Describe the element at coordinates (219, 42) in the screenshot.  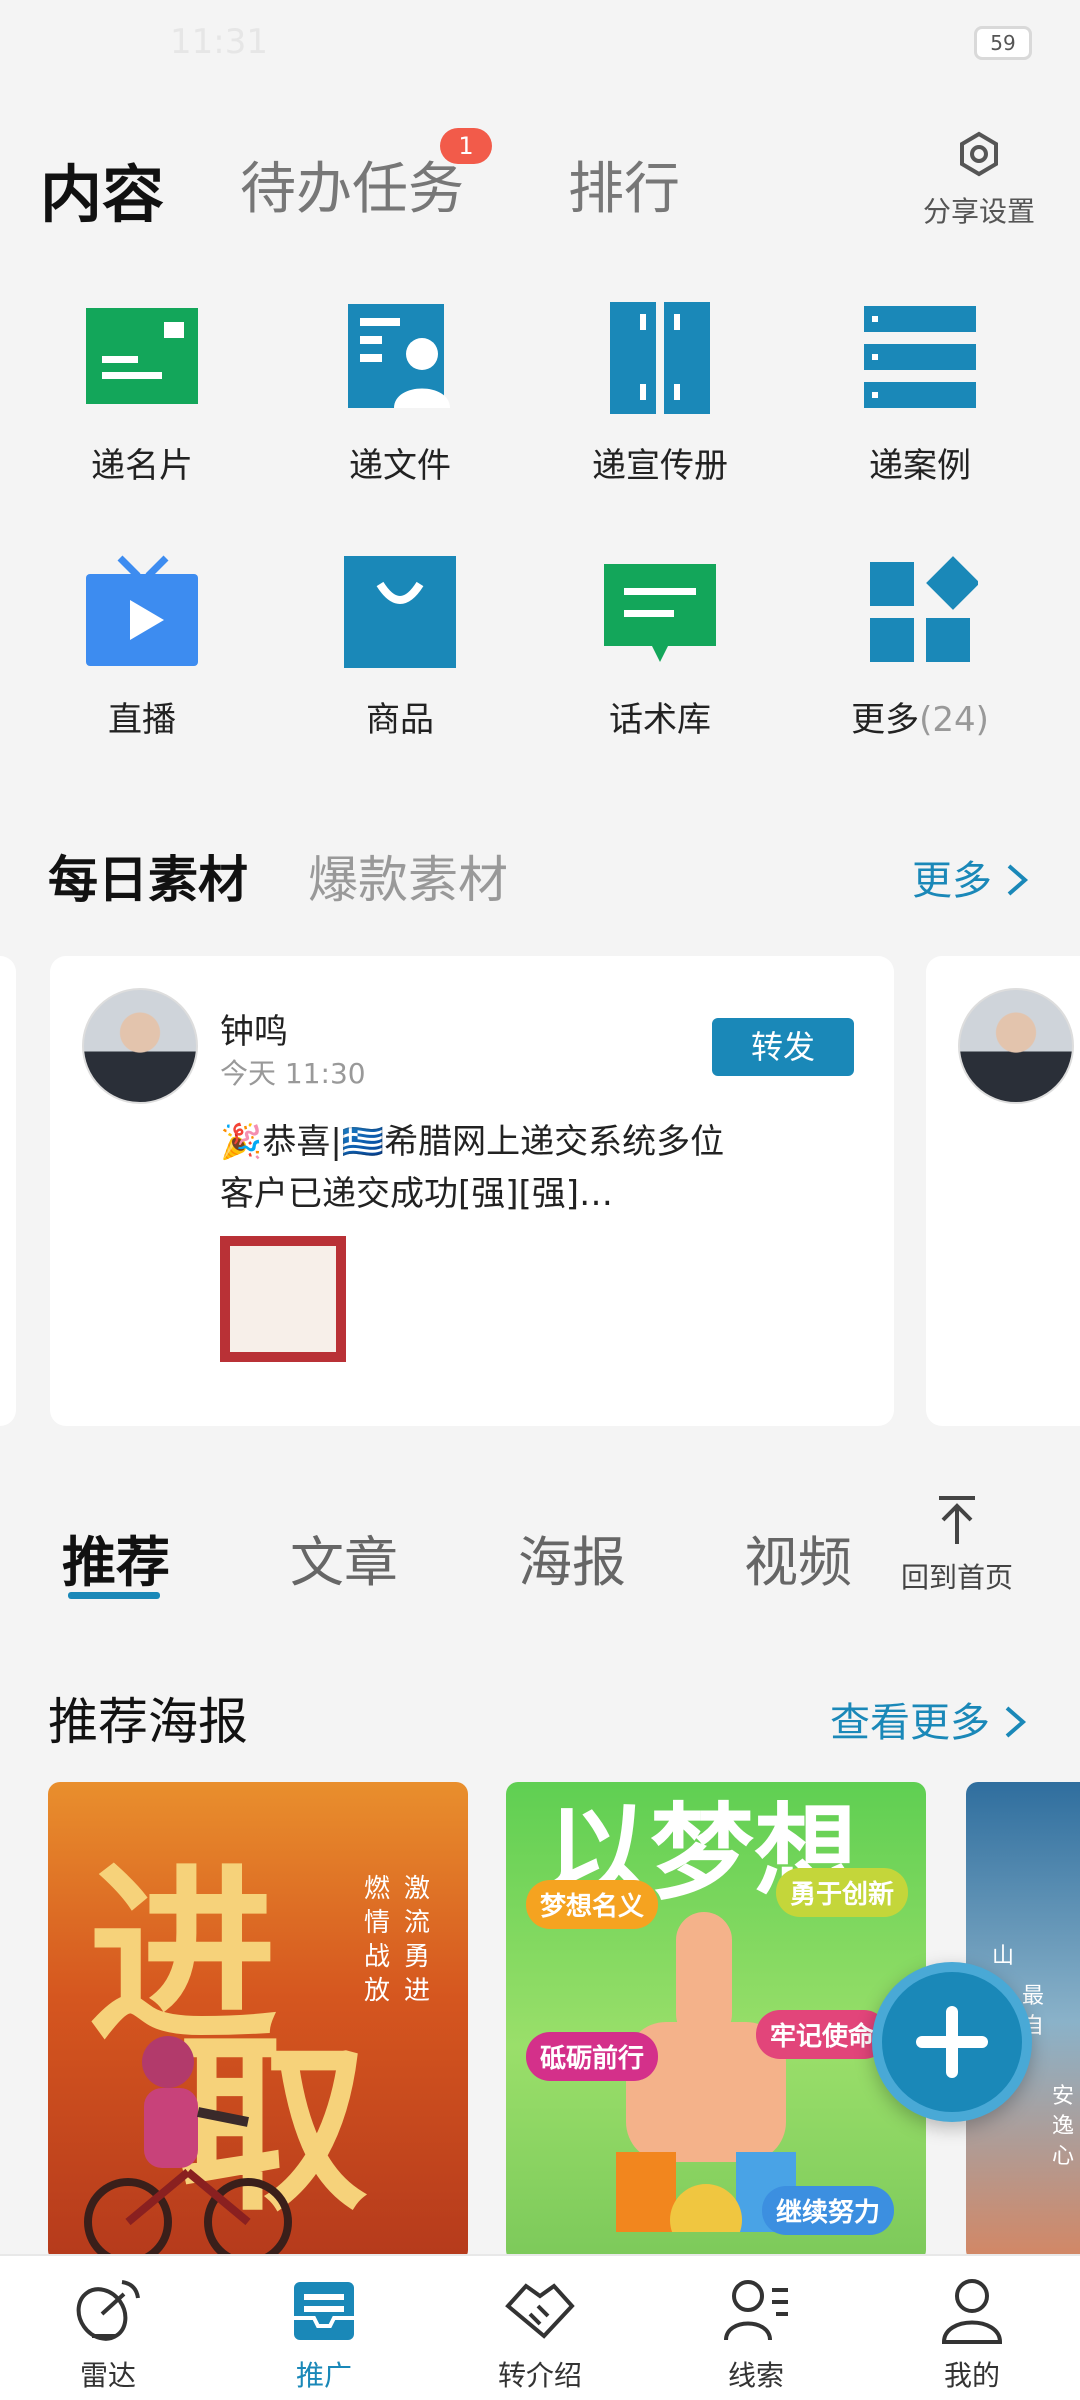
I see `status-time: 11:31` at that location.